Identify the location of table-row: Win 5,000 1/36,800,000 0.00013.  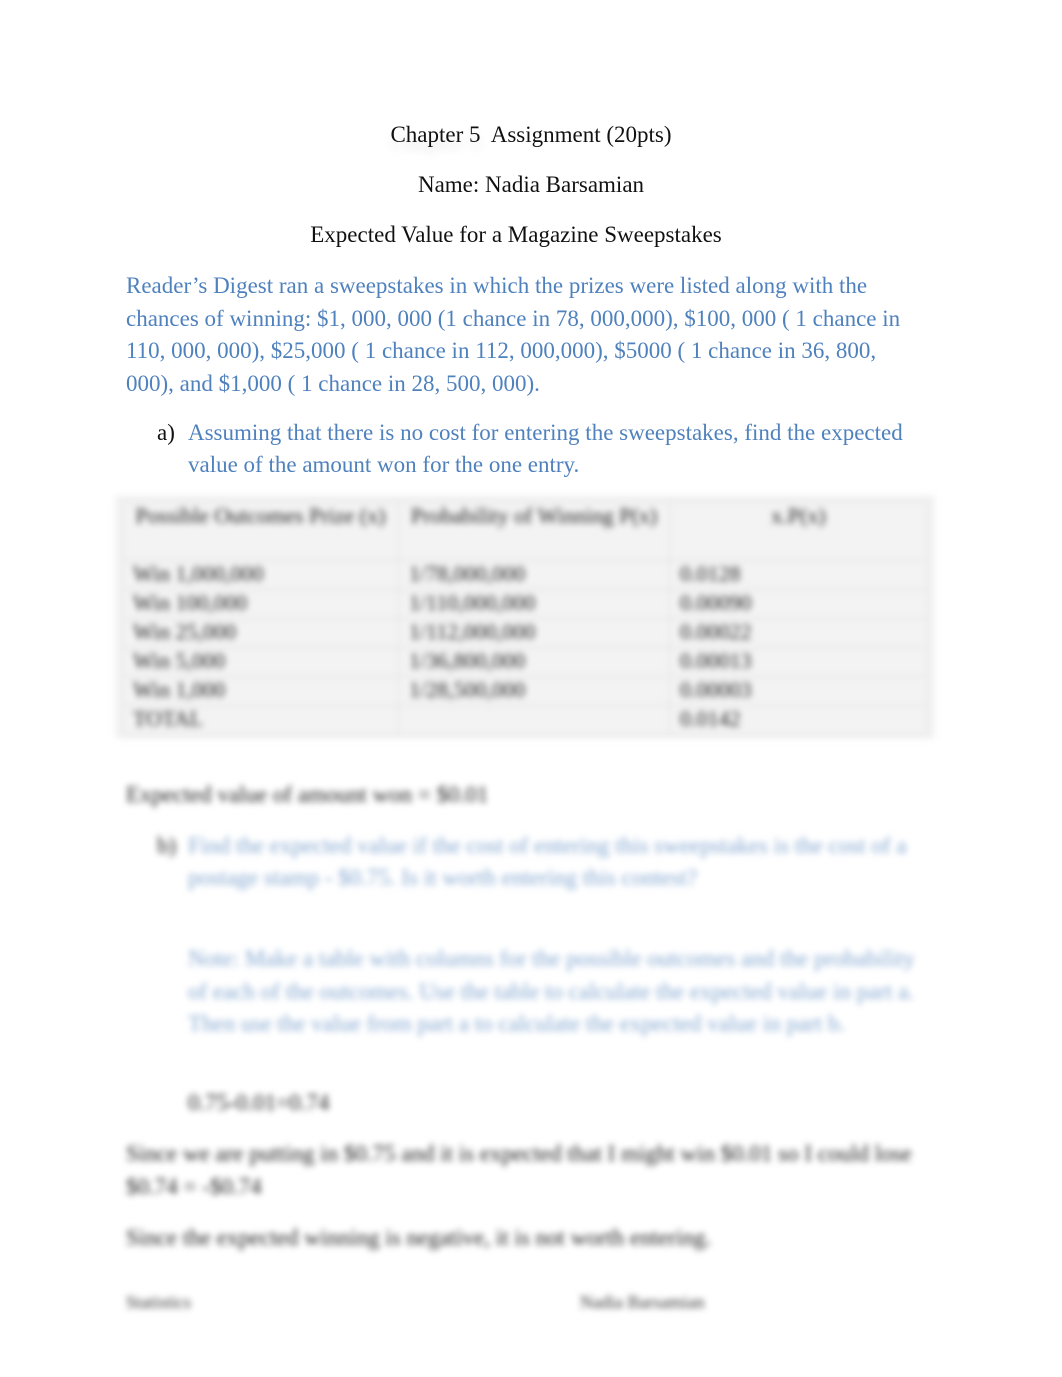
(525, 662).